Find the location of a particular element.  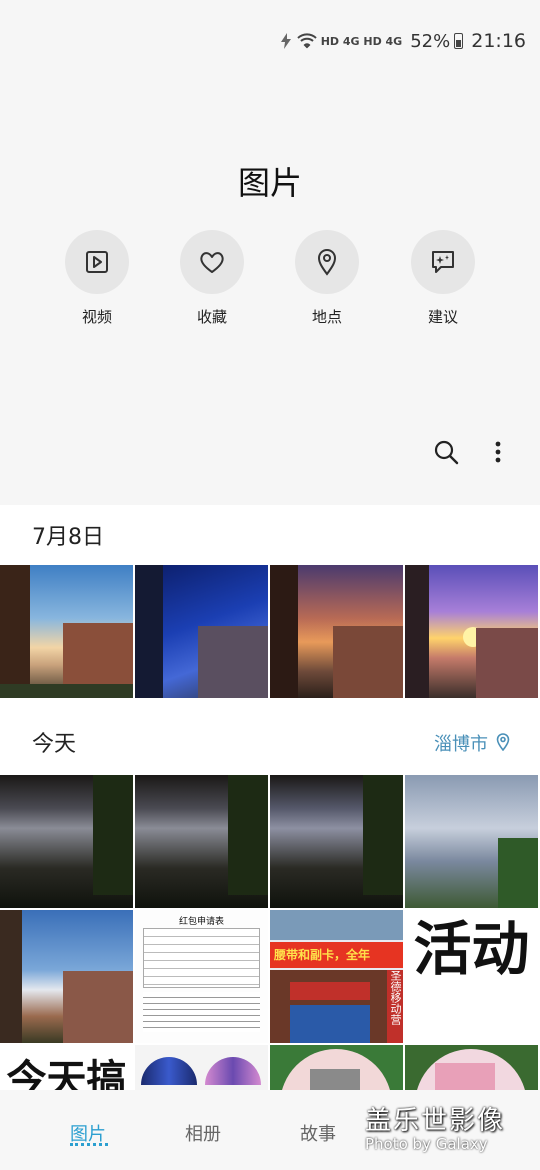

banner-text: 今天搞 is located at coordinates (66, 1073).